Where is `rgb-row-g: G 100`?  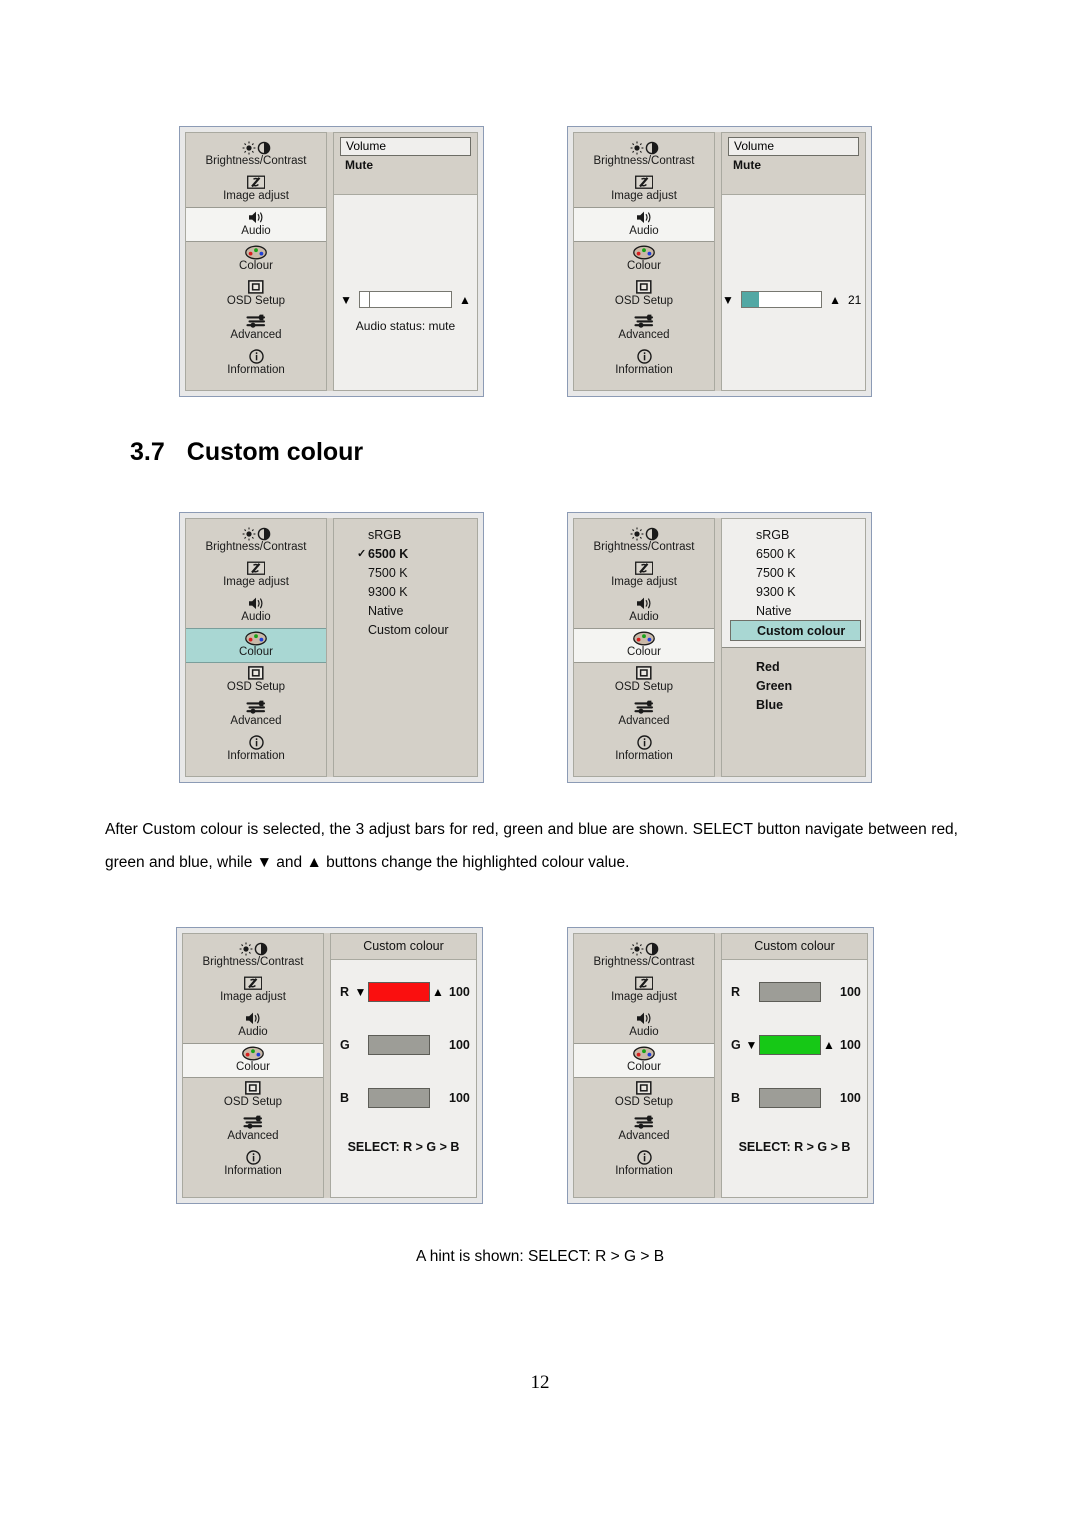
rgb-row-g: G 100 is located at coordinates (403, 1045).